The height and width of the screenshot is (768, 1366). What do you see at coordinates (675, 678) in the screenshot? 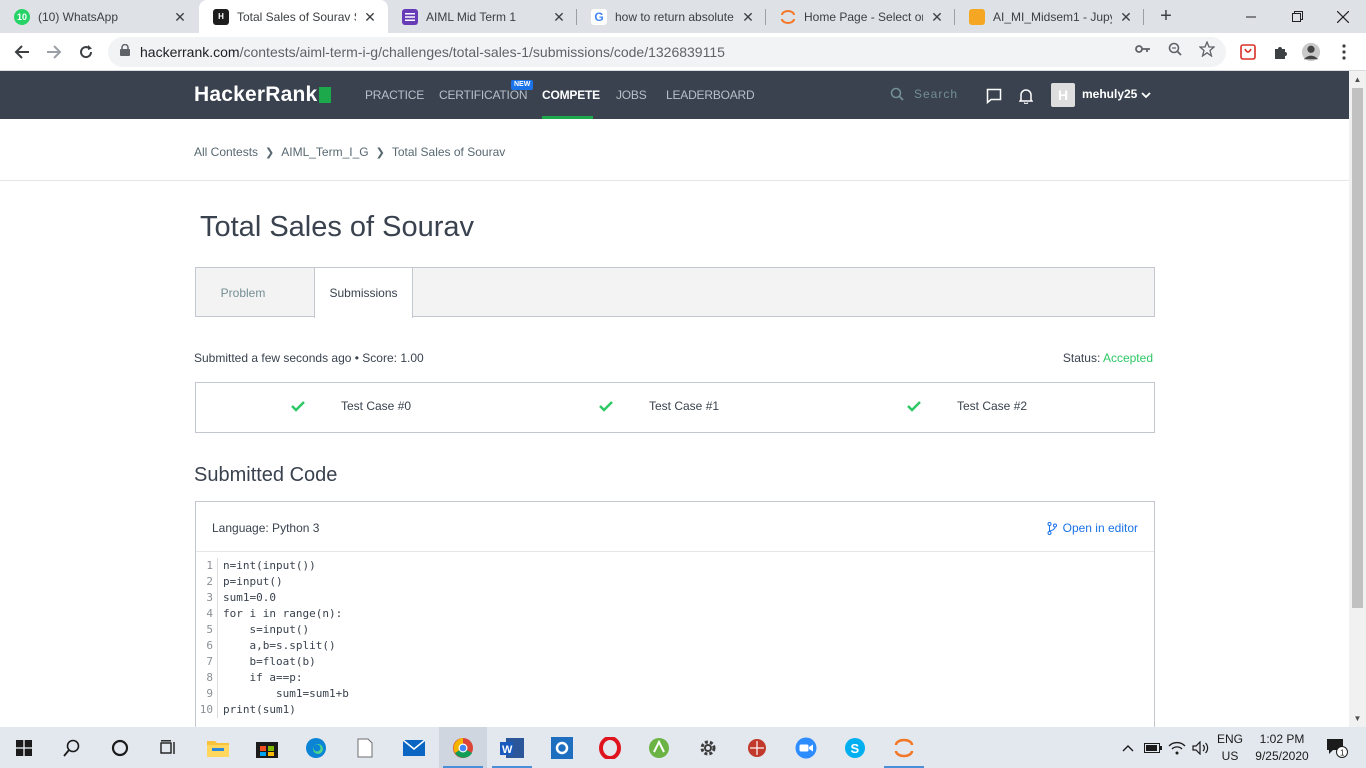
I see `code-line: 8 if a==p:` at bounding box center [675, 678].